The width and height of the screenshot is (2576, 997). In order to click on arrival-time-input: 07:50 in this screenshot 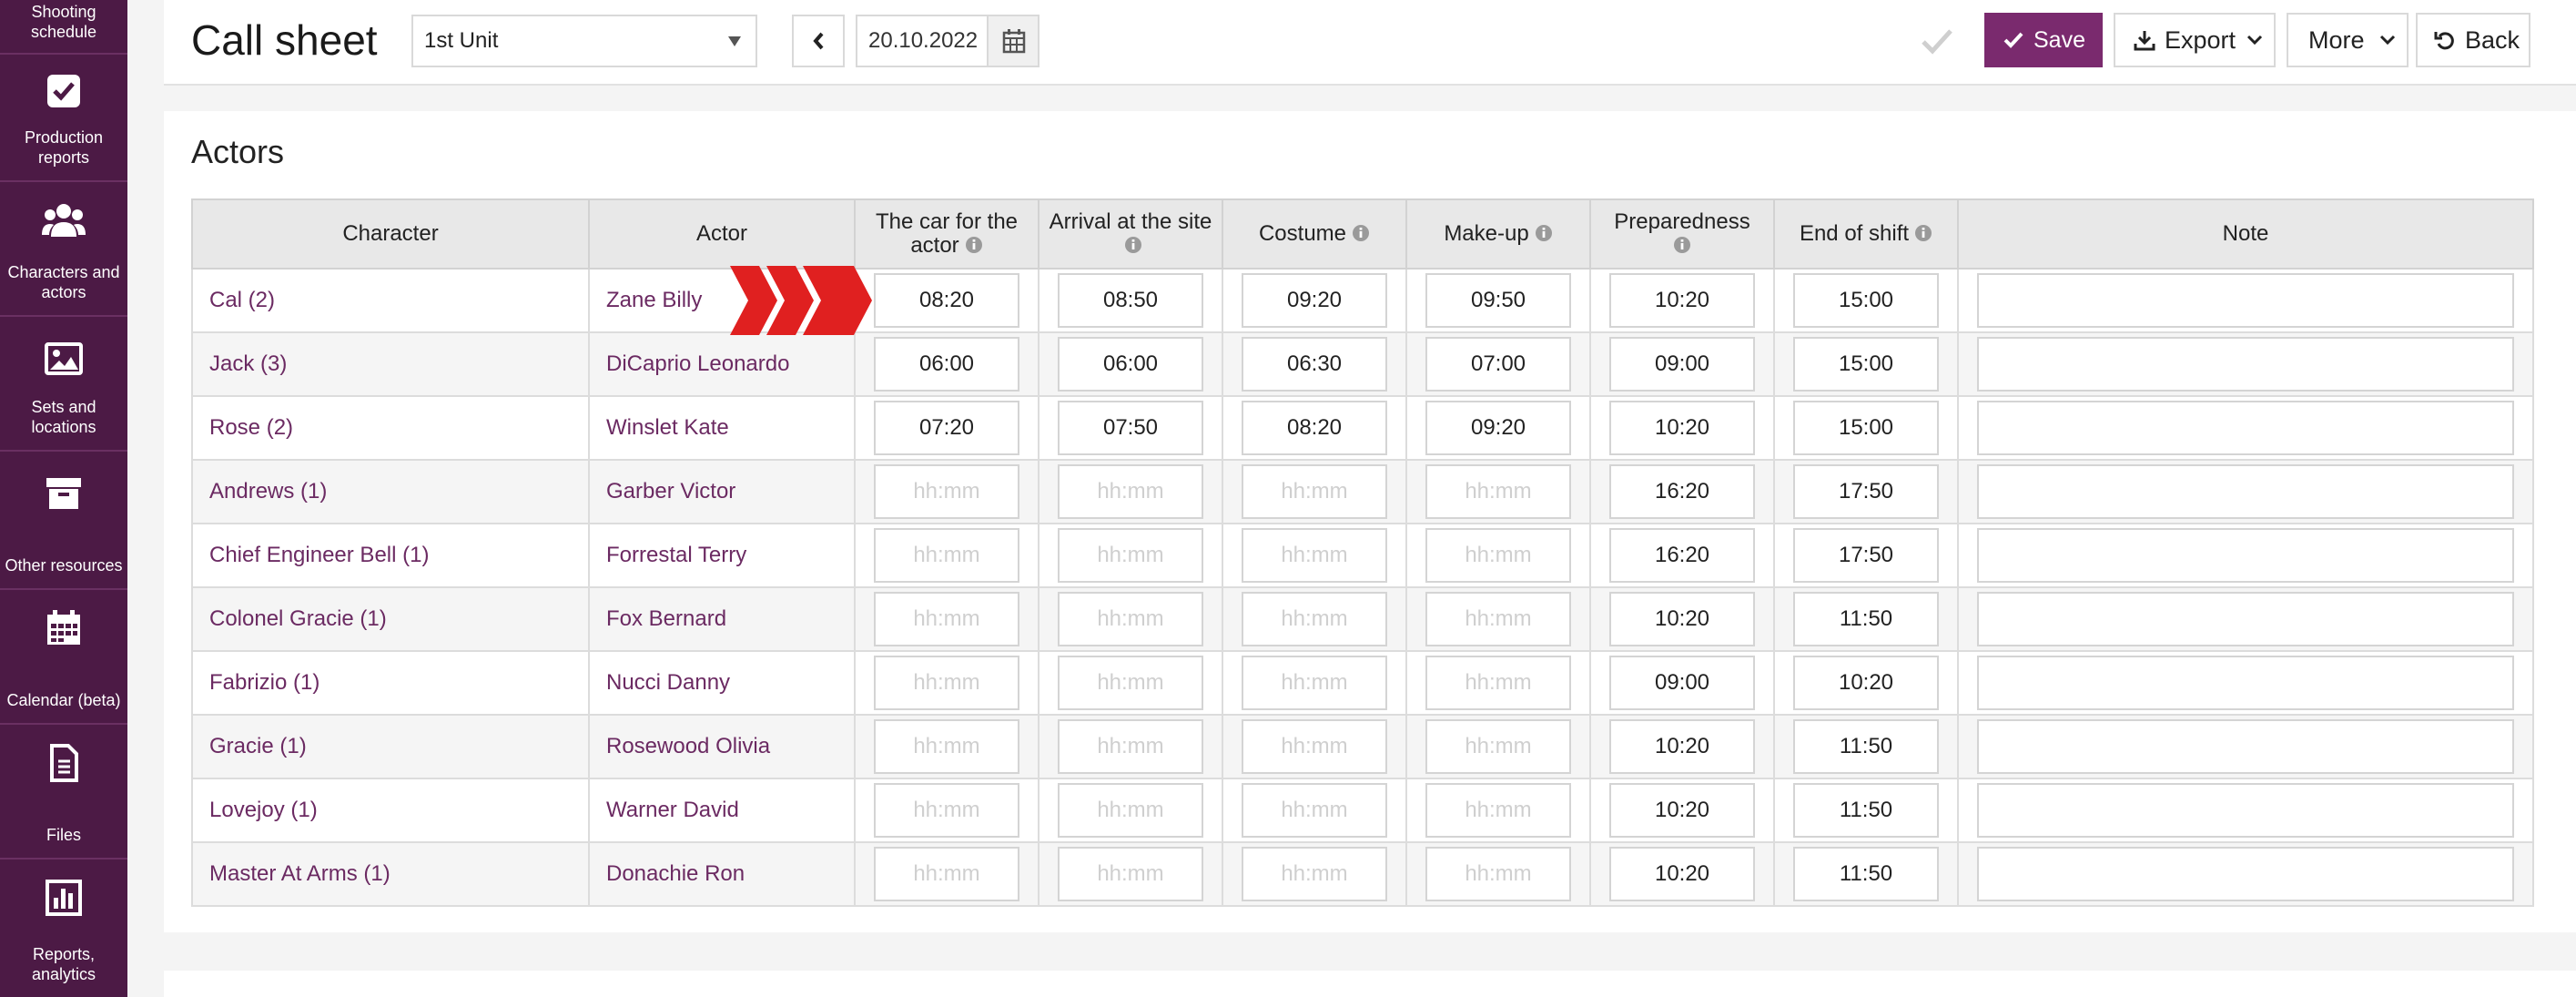, I will do `click(1130, 428)`.